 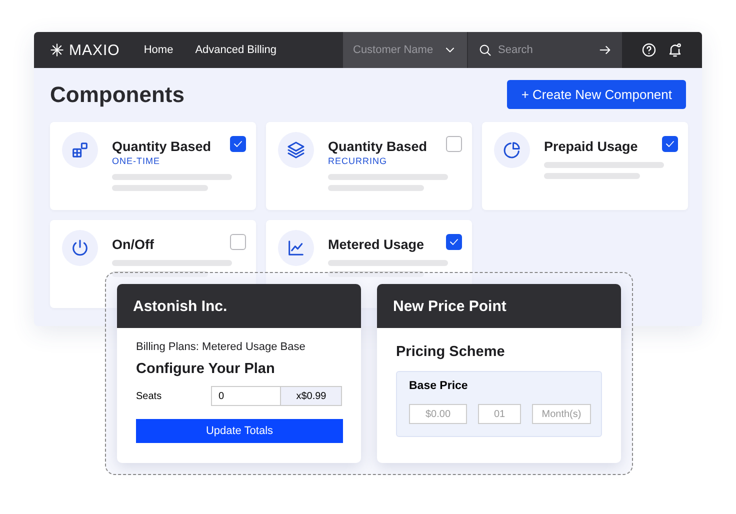 I want to click on component-card: Prepaid Usage, so click(x=585, y=166).